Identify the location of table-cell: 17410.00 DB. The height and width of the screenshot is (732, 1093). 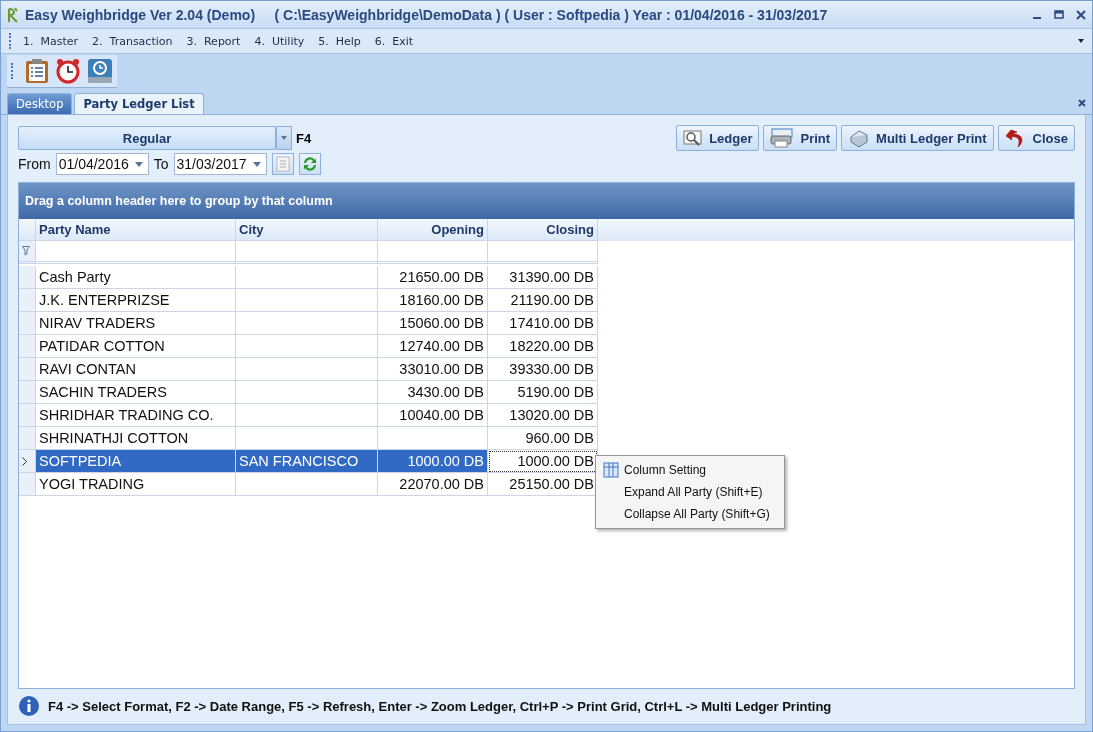
(543, 323).